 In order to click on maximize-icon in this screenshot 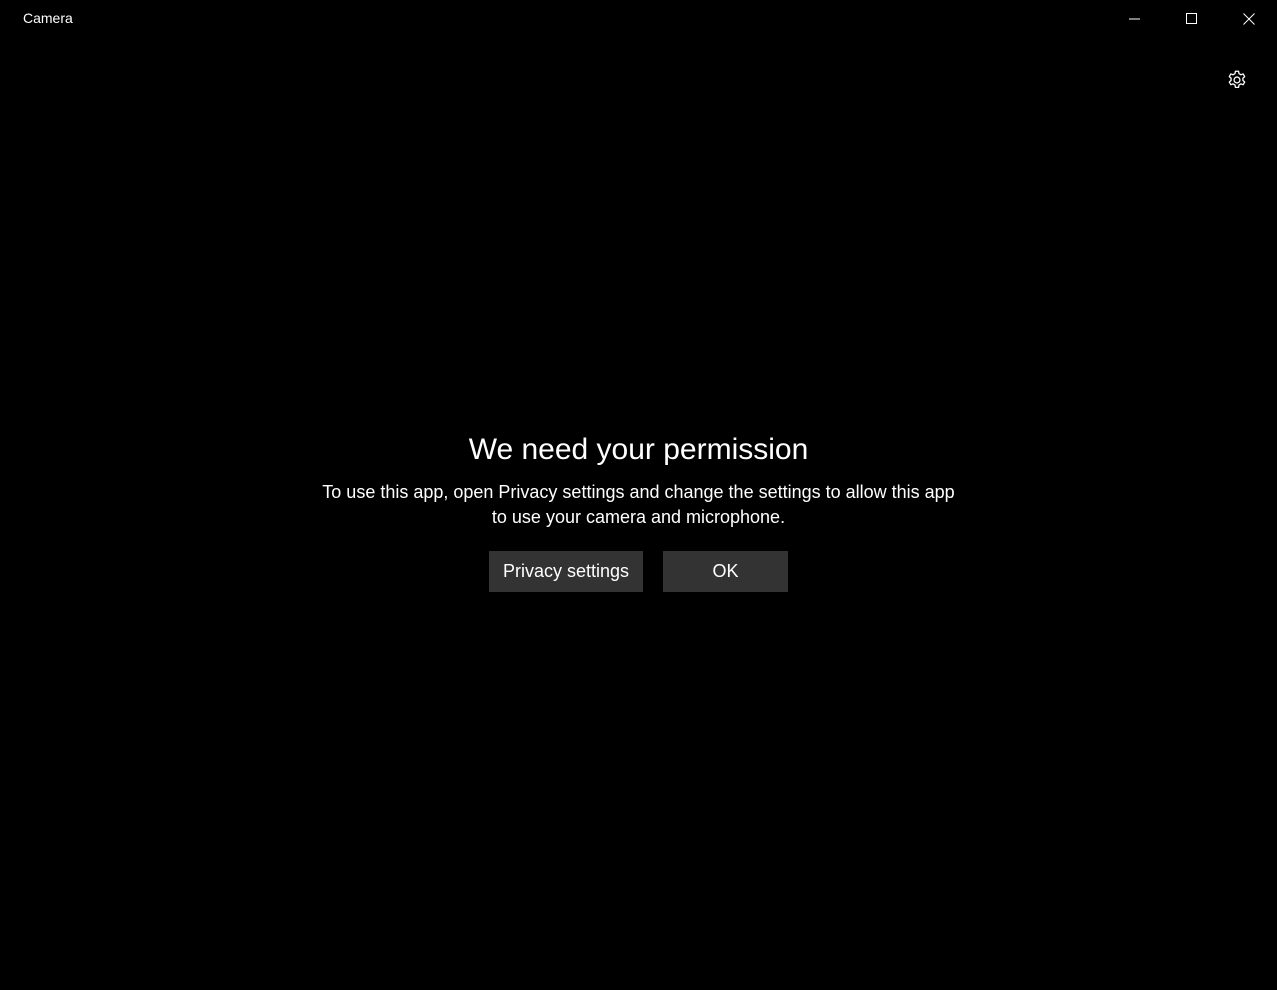, I will do `click(1191, 18)`.